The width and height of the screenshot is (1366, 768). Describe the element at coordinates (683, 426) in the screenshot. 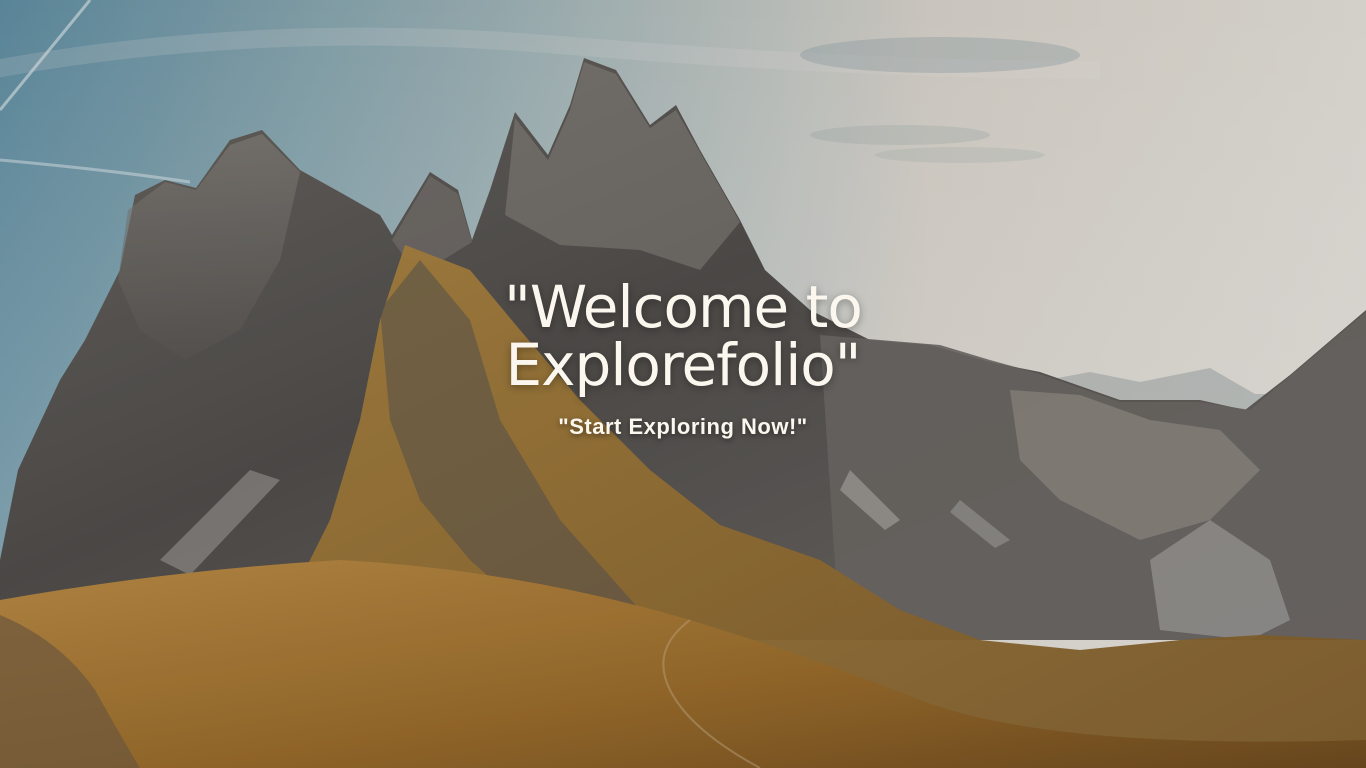

I see `hero-subtitle: "Start Exploring Now!"` at that location.